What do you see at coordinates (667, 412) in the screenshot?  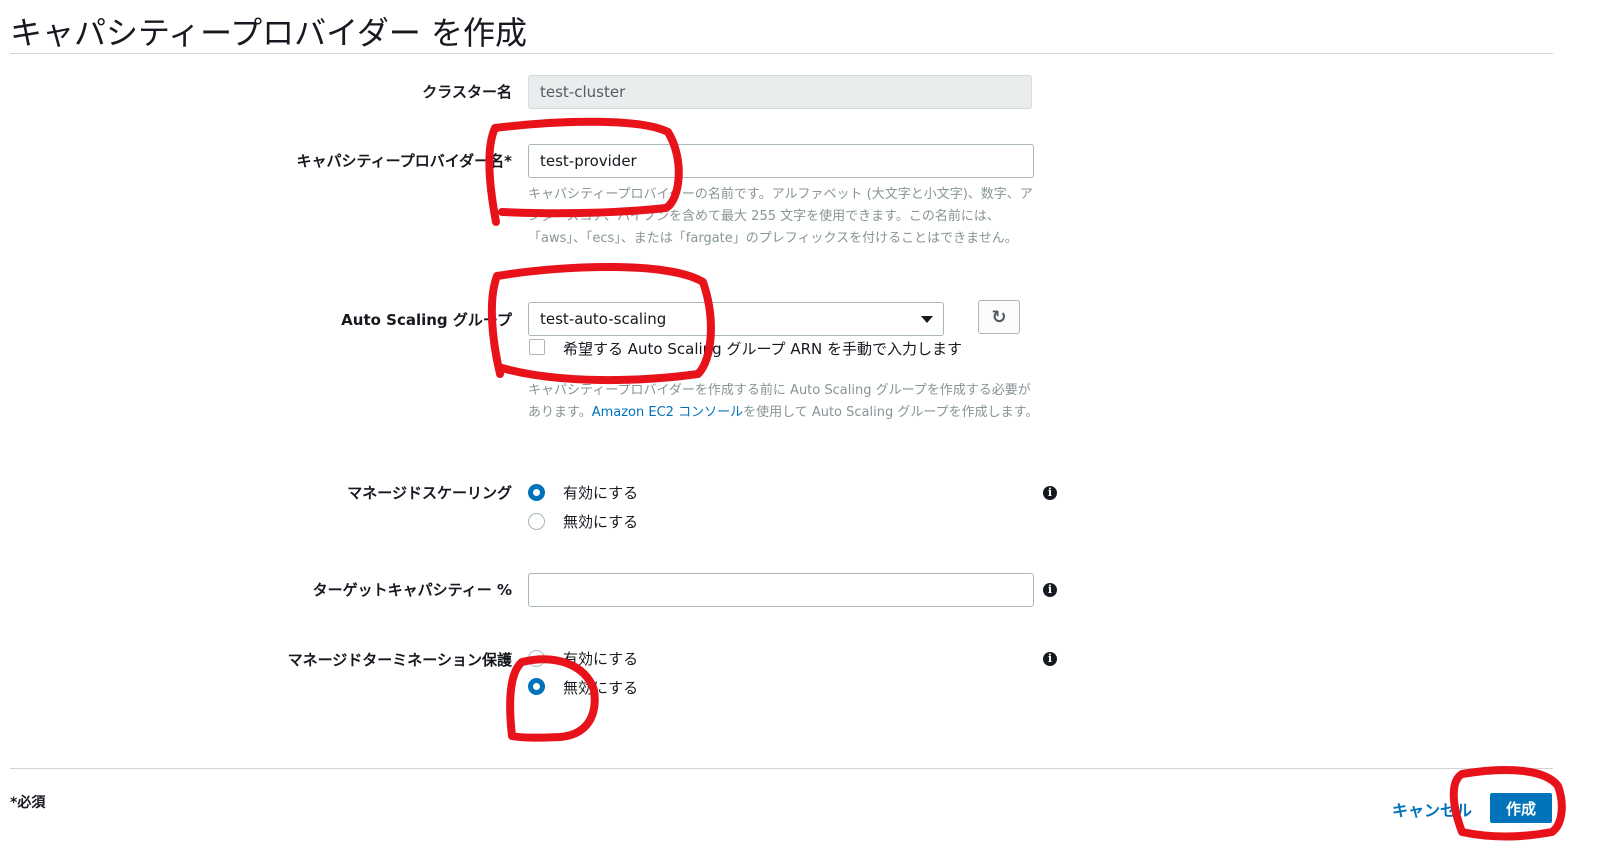 I see `ec2-console-link: Amazon EC2 コンソール` at bounding box center [667, 412].